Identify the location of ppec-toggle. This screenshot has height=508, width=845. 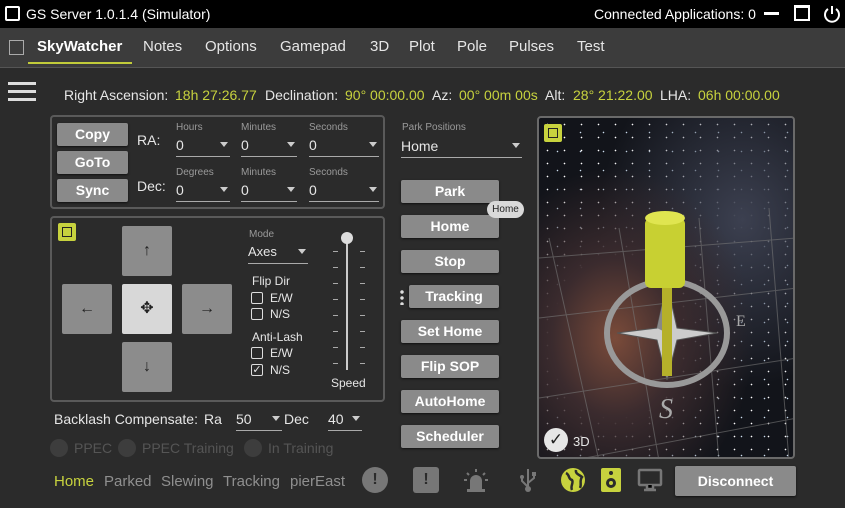
(59, 448).